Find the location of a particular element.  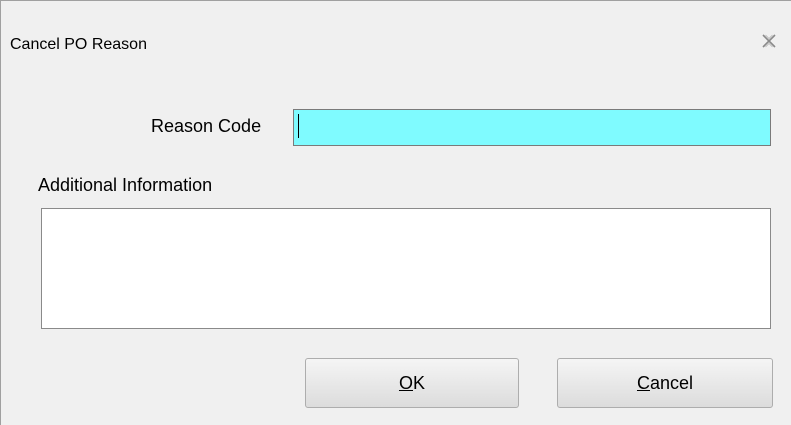

ok-label-rest: K is located at coordinates (419, 383).